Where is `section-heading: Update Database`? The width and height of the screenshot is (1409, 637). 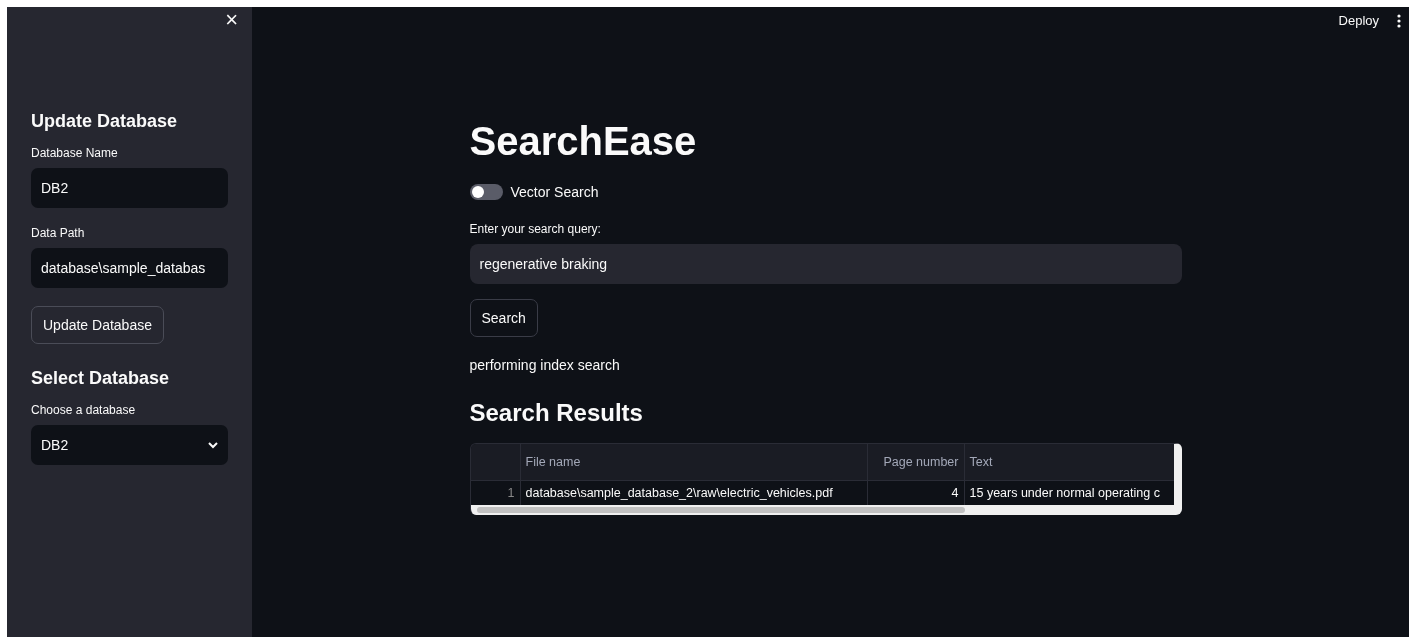 section-heading: Update Database is located at coordinates (105, 121).